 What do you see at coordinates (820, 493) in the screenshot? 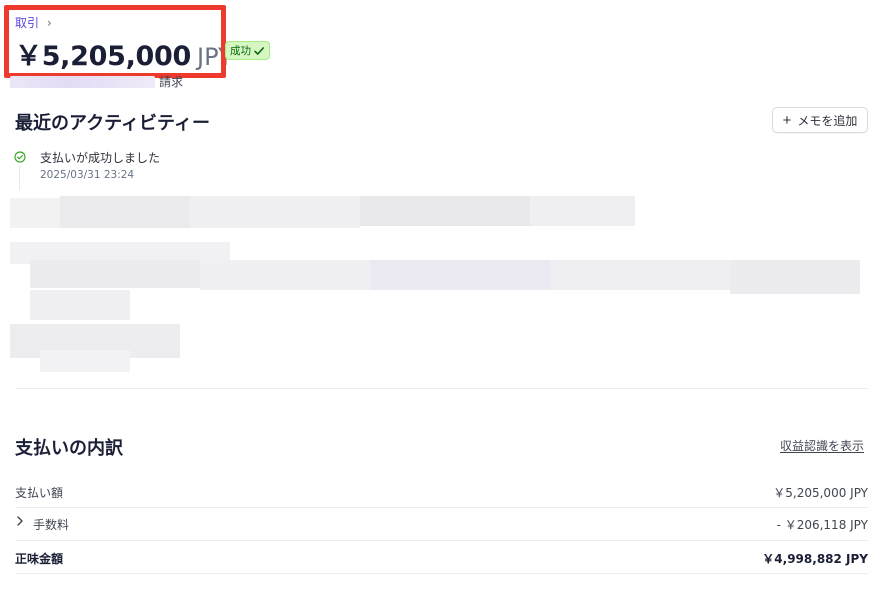
I see `payment-amount-value: ￥5,205,000 JPY` at bounding box center [820, 493].